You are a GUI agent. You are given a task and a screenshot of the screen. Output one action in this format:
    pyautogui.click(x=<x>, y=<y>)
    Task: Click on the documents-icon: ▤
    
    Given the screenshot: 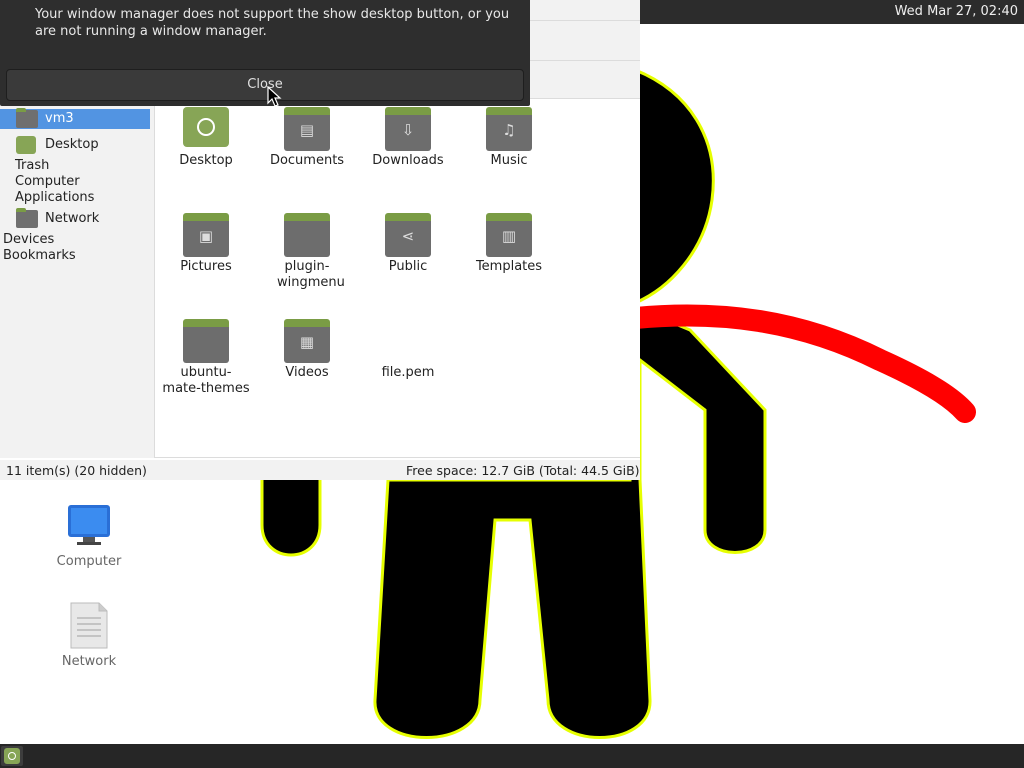 What is the action you would take?
    pyautogui.click(x=307, y=129)
    